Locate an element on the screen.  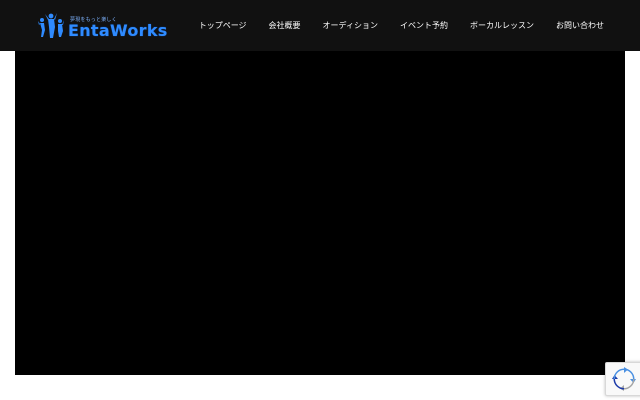
recaptcha-icon is located at coordinates (624, 379).